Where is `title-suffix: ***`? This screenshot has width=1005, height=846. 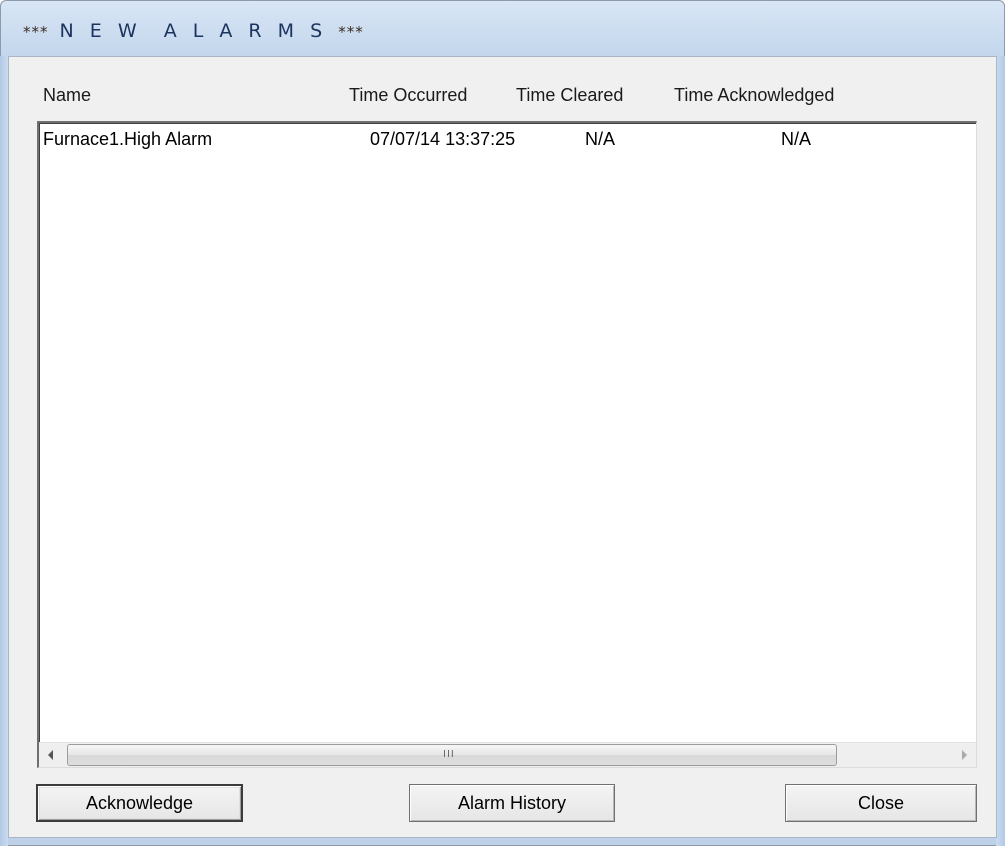 title-suffix: *** is located at coordinates (351, 32).